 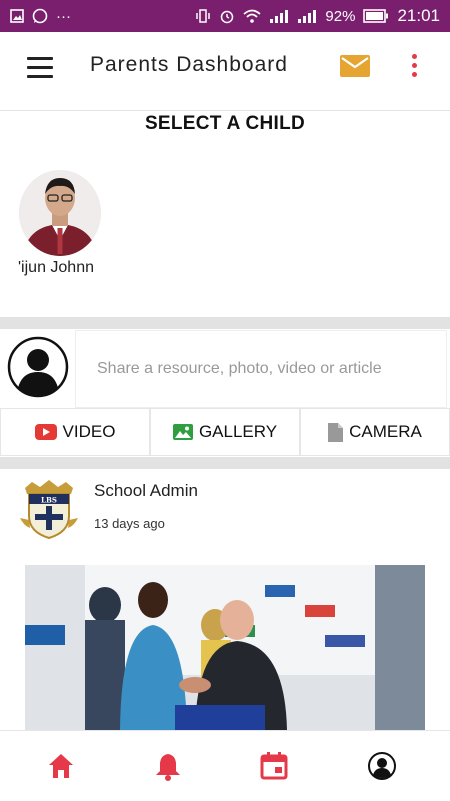 I want to click on post-author: School Admin, so click(x=146, y=491).